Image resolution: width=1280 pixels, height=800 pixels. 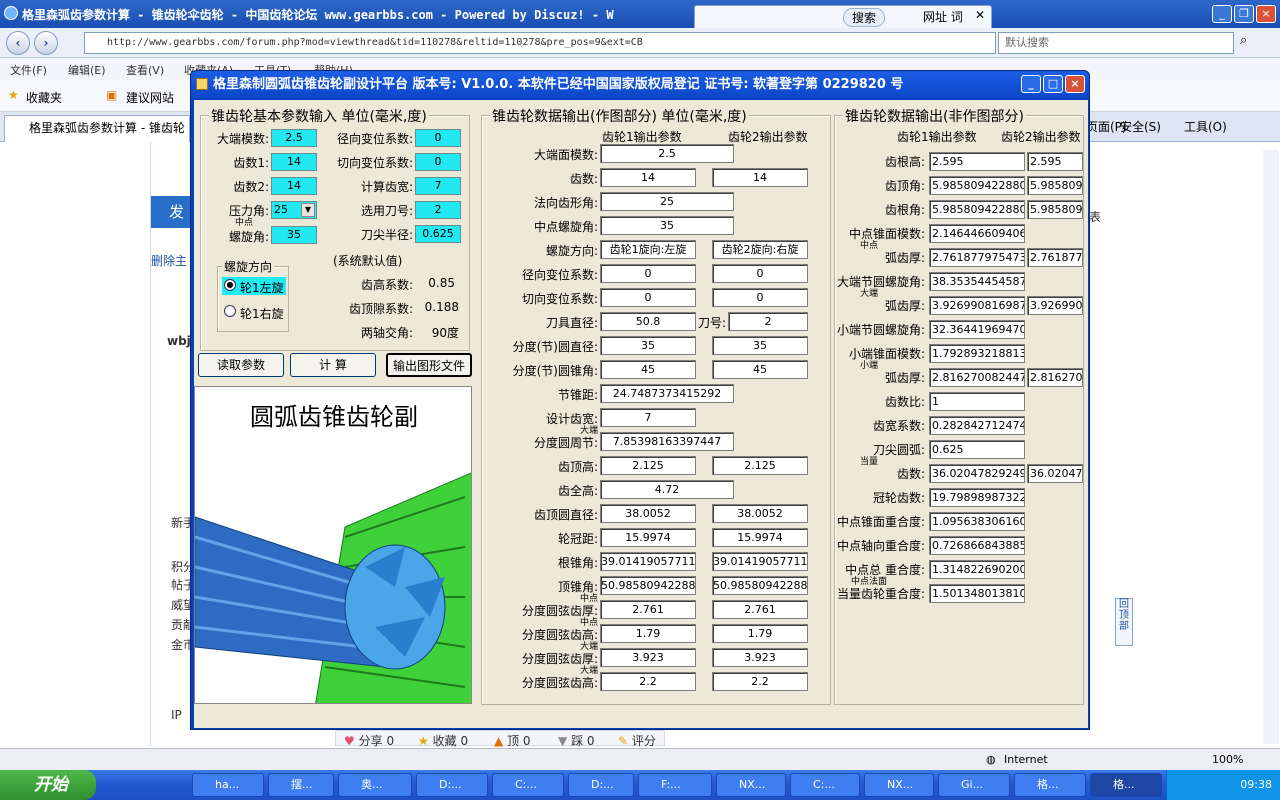 What do you see at coordinates (648, 513) in the screenshot?
I see `row-value-gear1: 38.0052` at bounding box center [648, 513].